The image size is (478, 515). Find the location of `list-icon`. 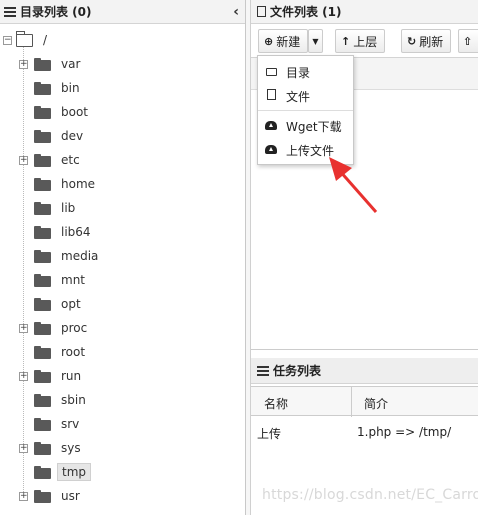

list-icon is located at coordinates (263, 370).